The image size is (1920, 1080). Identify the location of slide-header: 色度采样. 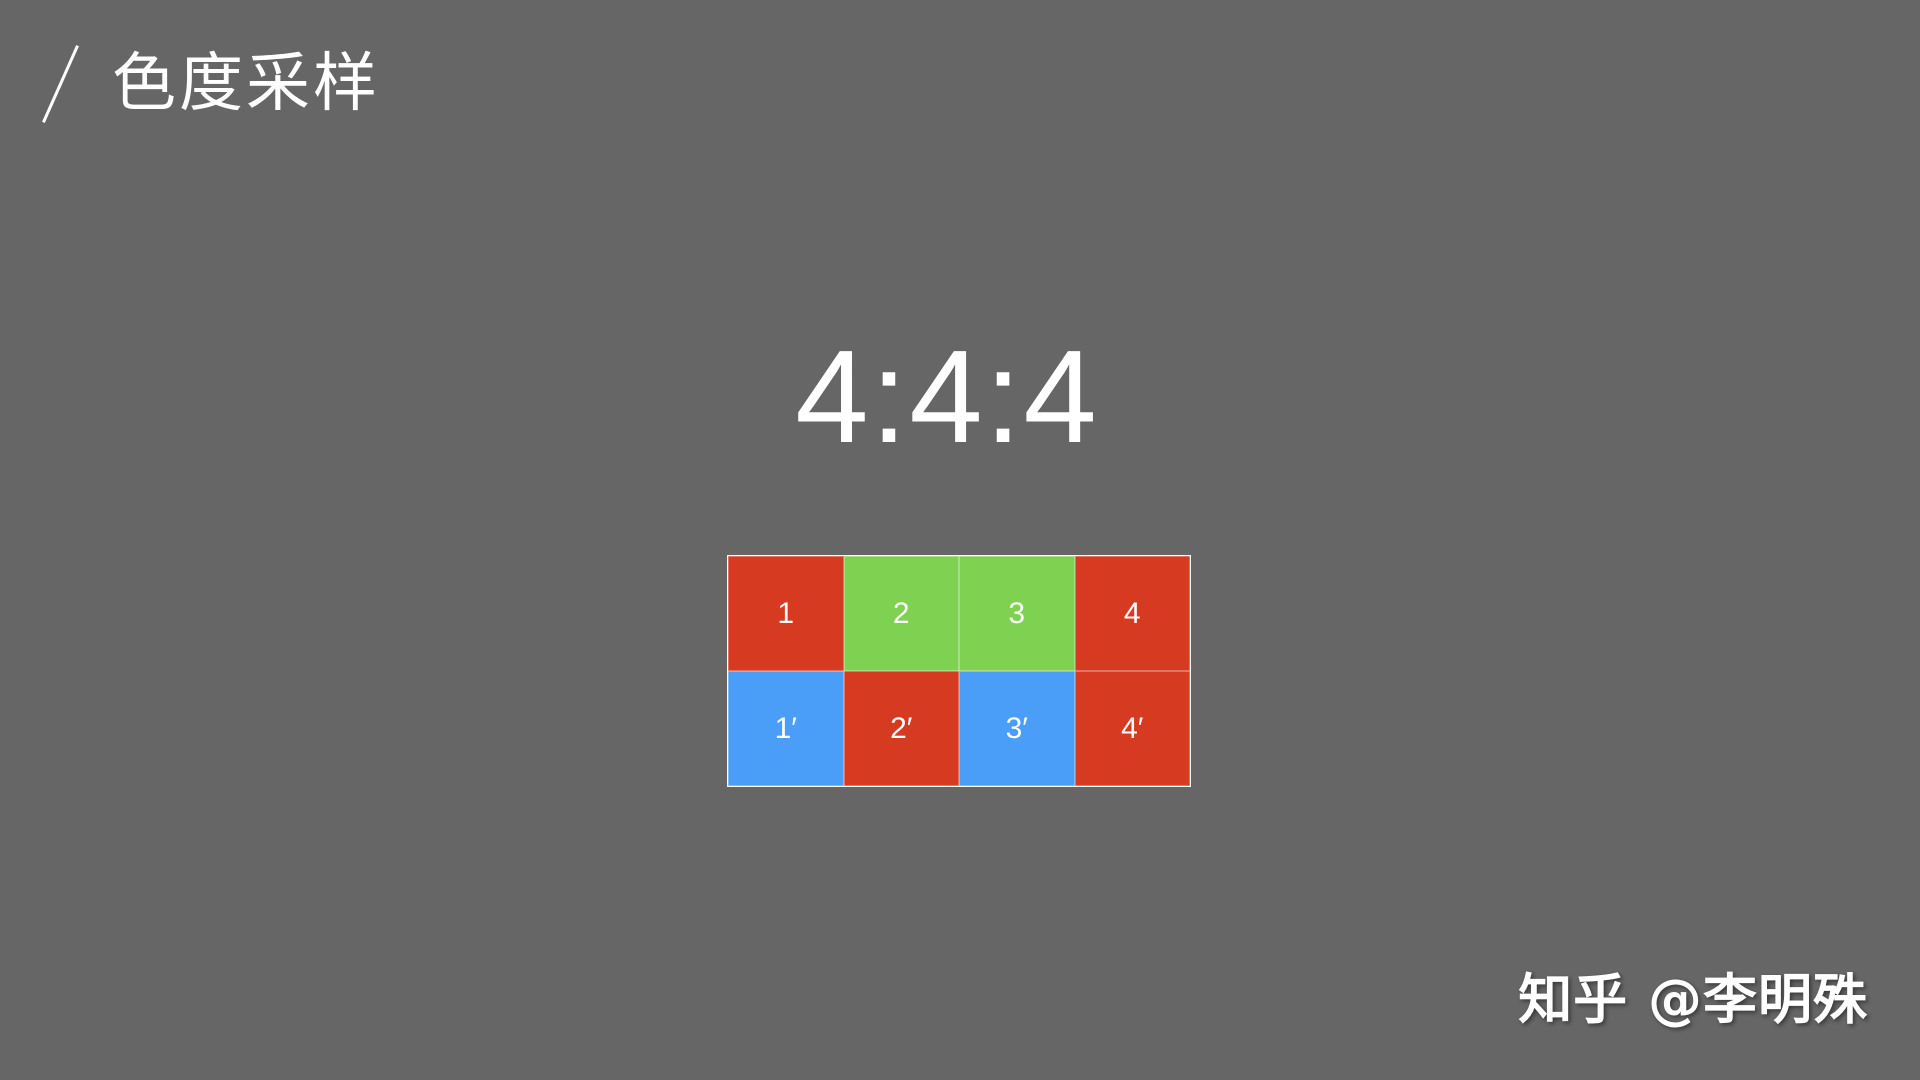
(212, 84).